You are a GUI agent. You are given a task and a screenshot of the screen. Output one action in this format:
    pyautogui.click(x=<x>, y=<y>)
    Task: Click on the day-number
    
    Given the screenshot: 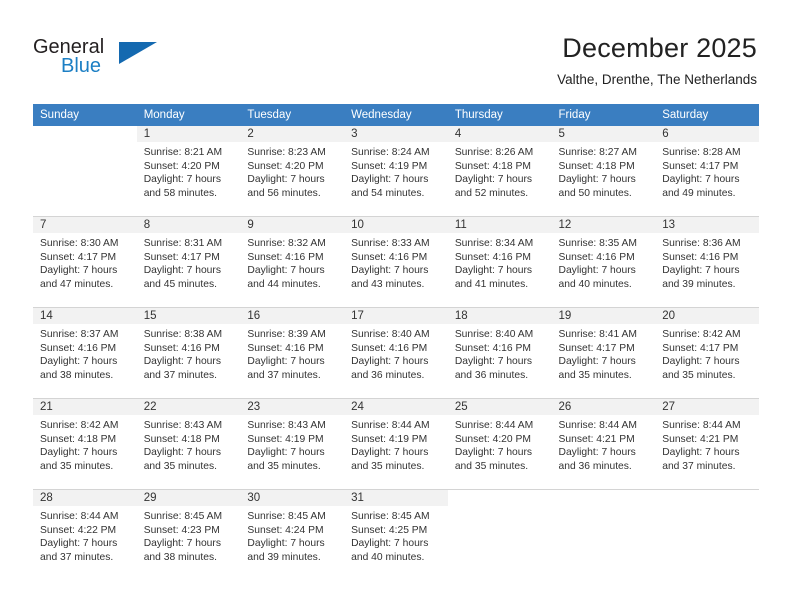 What is the action you would take?
    pyautogui.click(x=603, y=498)
    